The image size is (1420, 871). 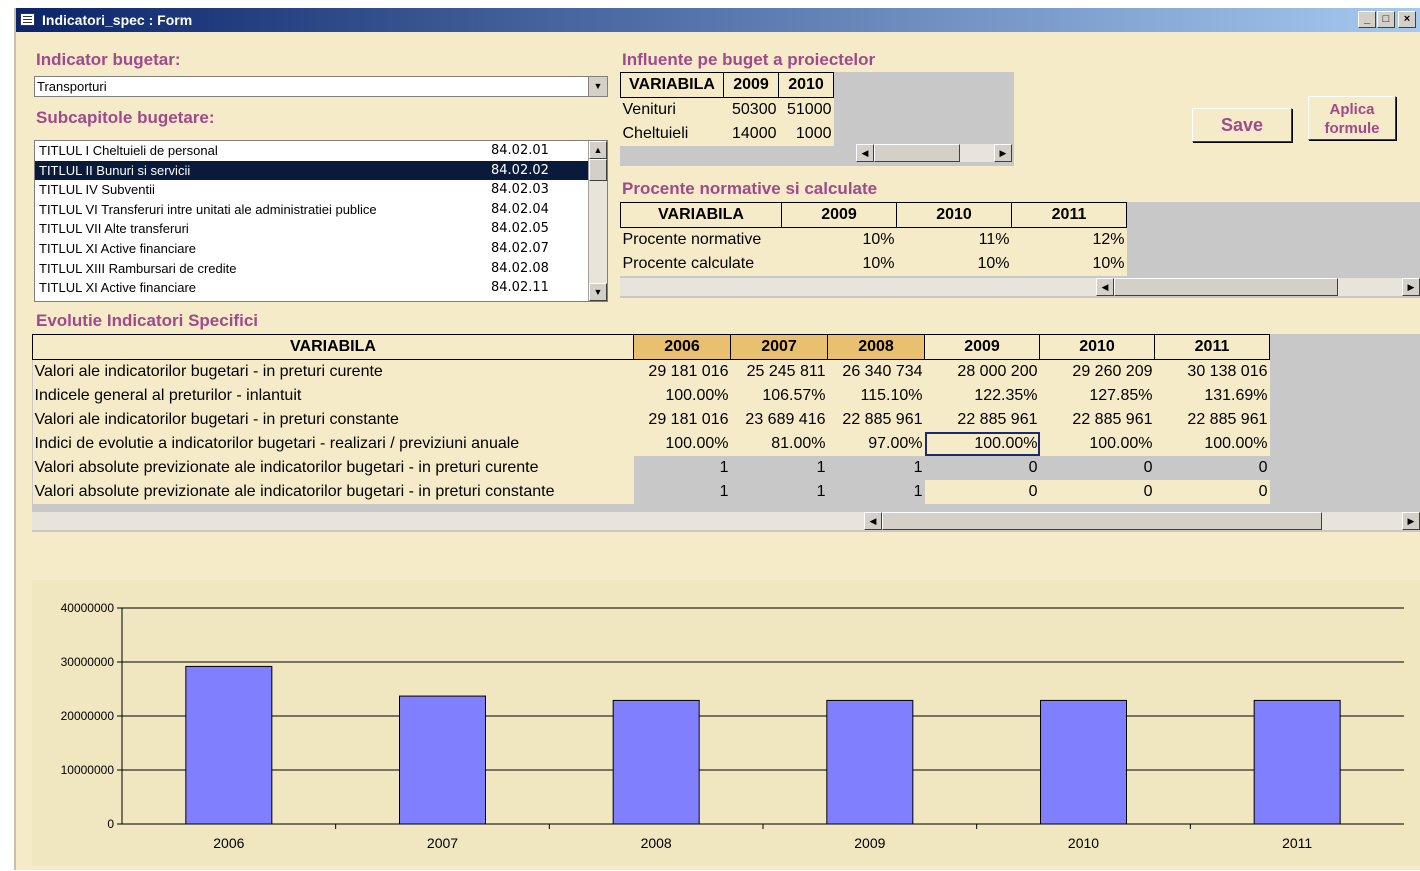 What do you see at coordinates (726, 521) in the screenshot?
I see `evolutie-hscroll: ◀ ▶` at bounding box center [726, 521].